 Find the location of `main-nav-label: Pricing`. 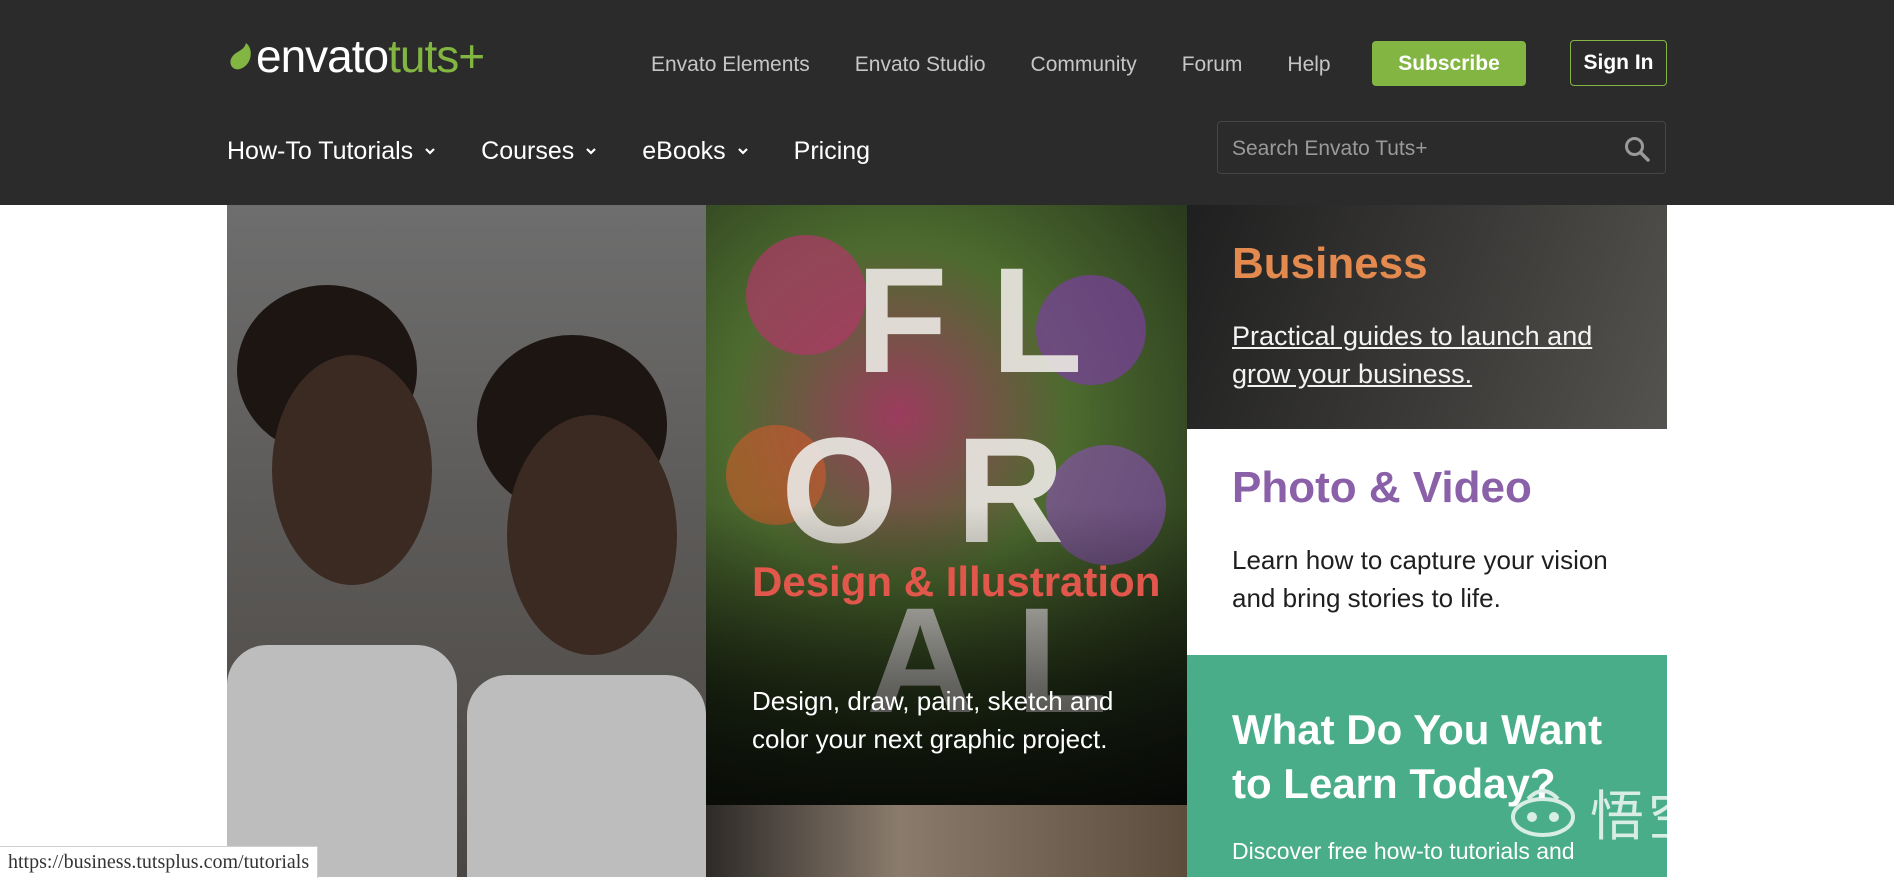

main-nav-label: Pricing is located at coordinates (832, 150).